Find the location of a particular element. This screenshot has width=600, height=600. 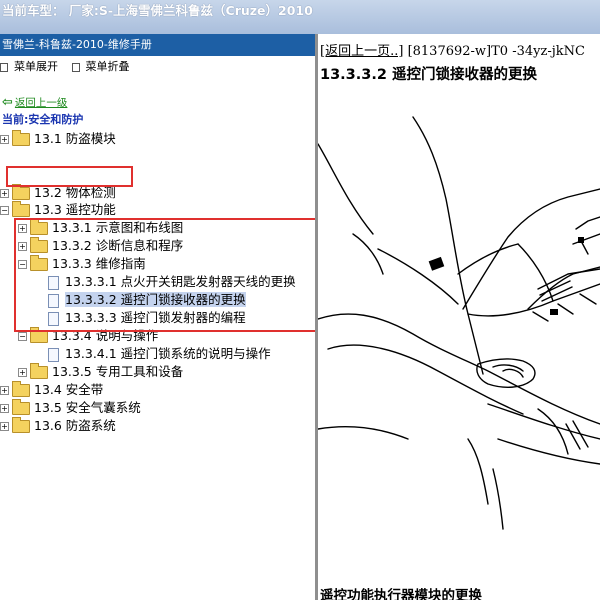

tree-item-13-3-4-1: 13.3.4.1 遥控门锁系统的说明与操作 is located at coordinates (159, 354).